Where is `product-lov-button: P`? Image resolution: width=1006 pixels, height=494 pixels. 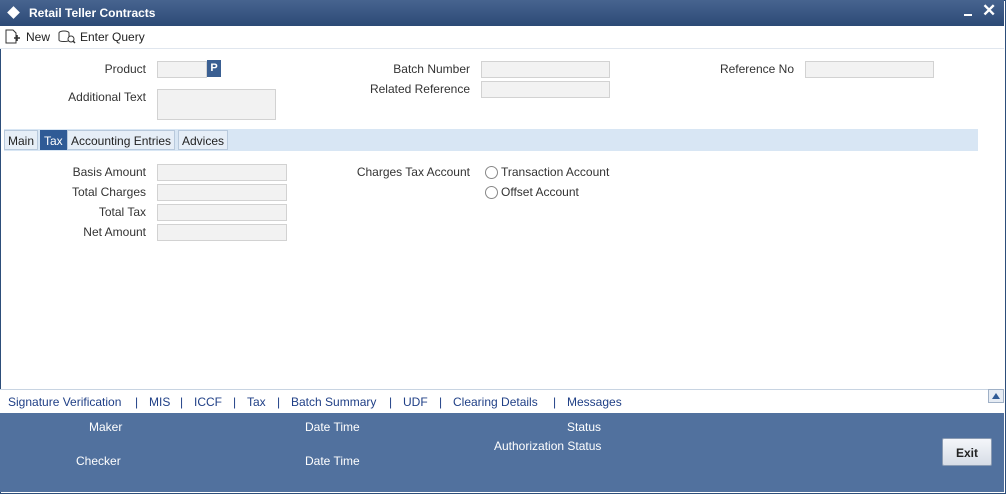
product-lov-button: P is located at coordinates (214, 68).